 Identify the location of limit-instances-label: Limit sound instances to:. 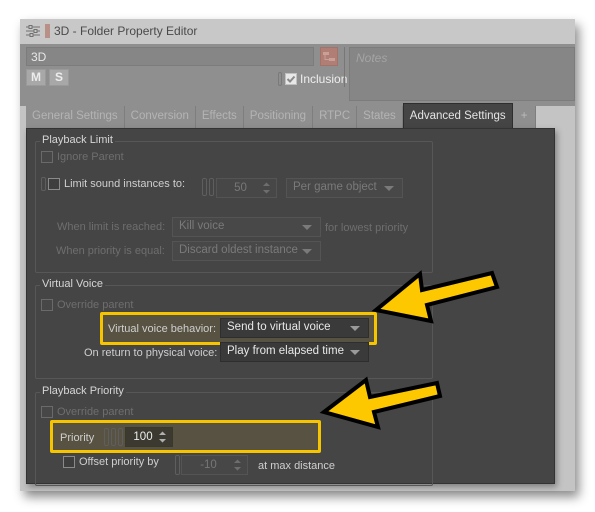
(125, 184).